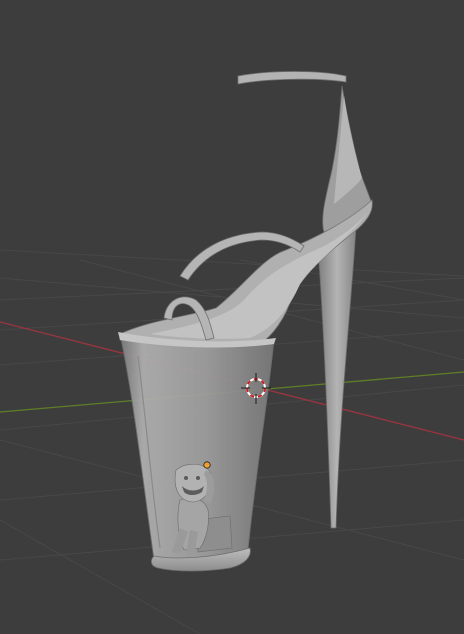  Describe the element at coordinates (292, 78) in the screenshot. I see `ankle-strap` at that location.